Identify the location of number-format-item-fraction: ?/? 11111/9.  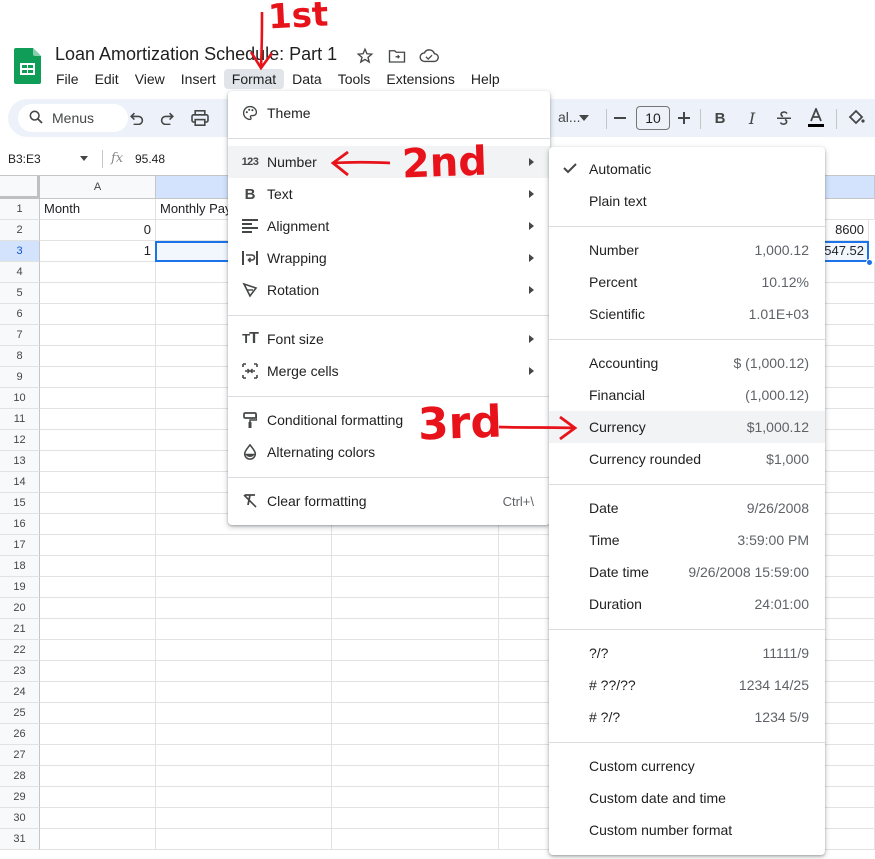
(687, 653).